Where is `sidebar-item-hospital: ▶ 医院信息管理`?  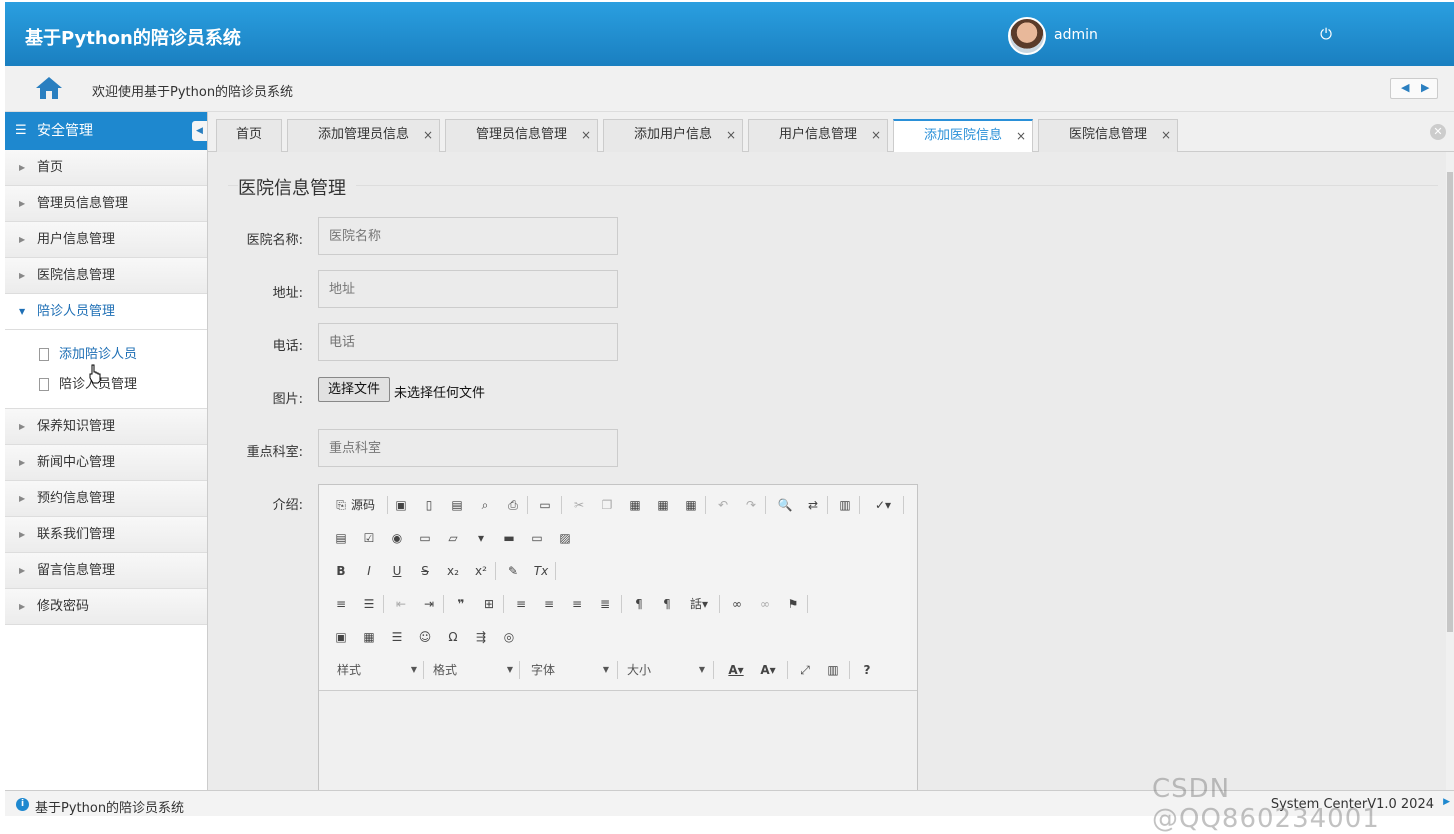 sidebar-item-hospital: ▶ 医院信息管理 is located at coordinates (106, 276).